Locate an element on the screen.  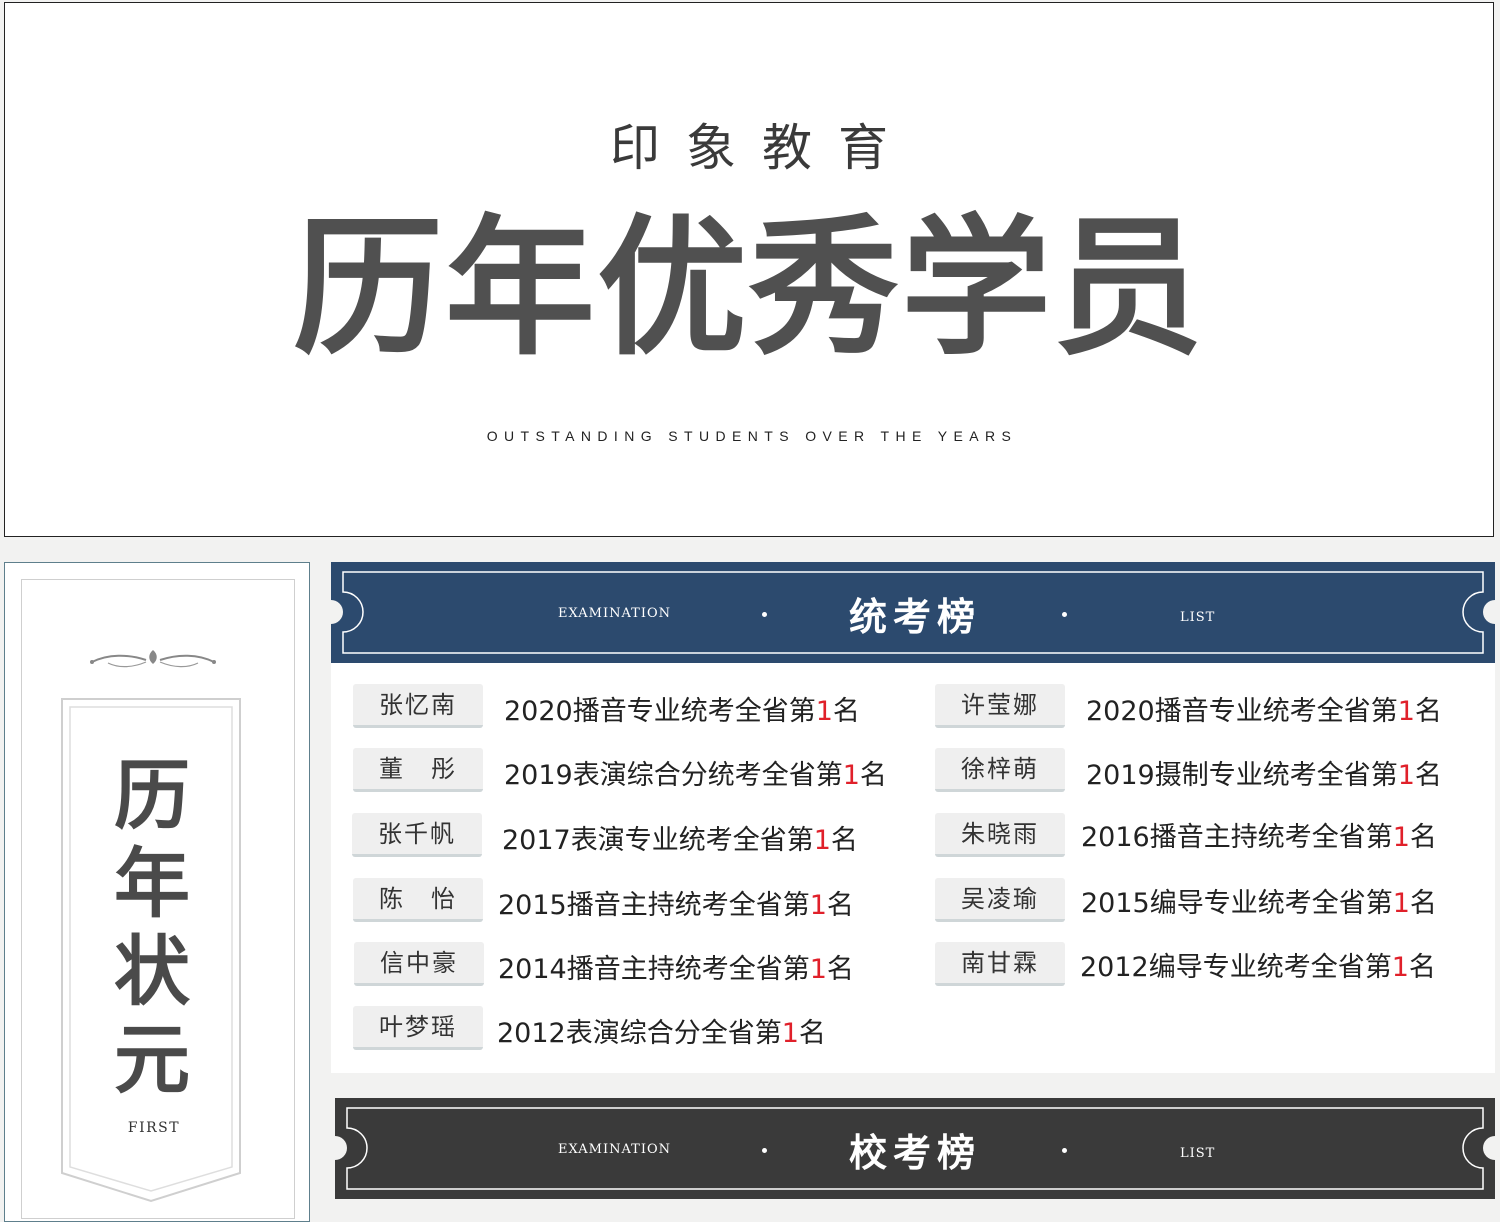
achievement-text: 2019摄制专业统考全省第1名 is located at coordinates (1264, 775).